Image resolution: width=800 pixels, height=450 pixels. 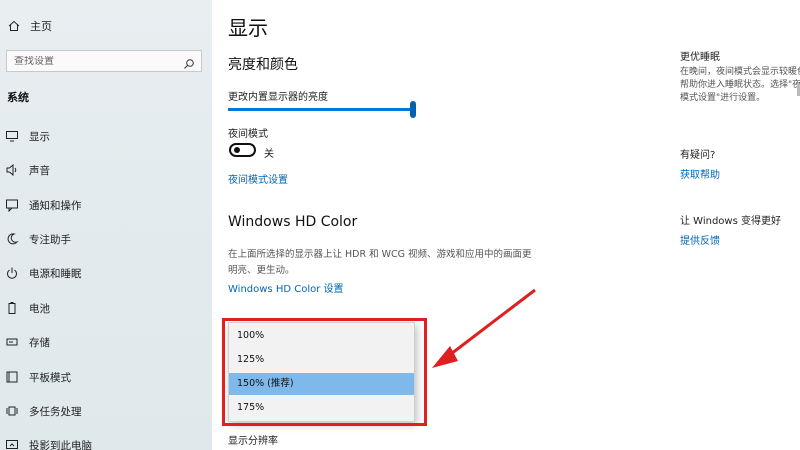 I want to click on night-mode-toggle, so click(x=242, y=150).